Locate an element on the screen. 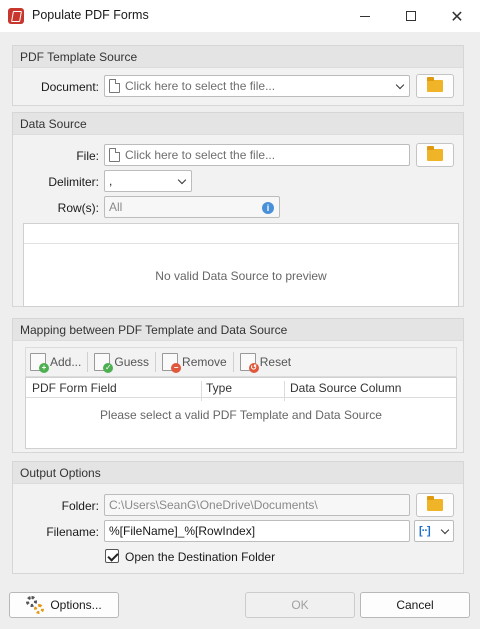  maximize-icon is located at coordinates (411, 16).